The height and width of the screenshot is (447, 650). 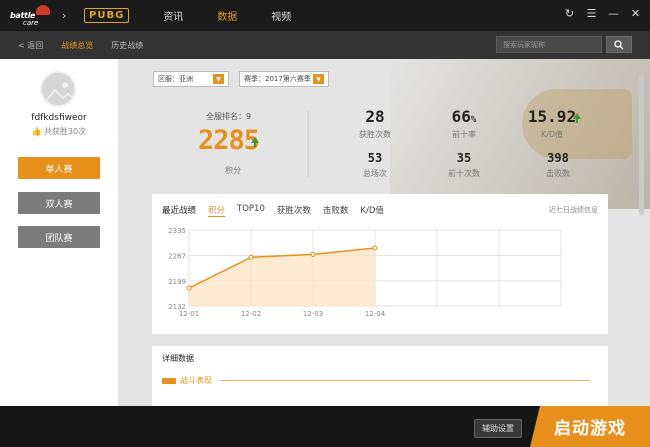 What do you see at coordinates (196, 380) in the screenshot?
I see `combat-section-title: 战斗表现` at bounding box center [196, 380].